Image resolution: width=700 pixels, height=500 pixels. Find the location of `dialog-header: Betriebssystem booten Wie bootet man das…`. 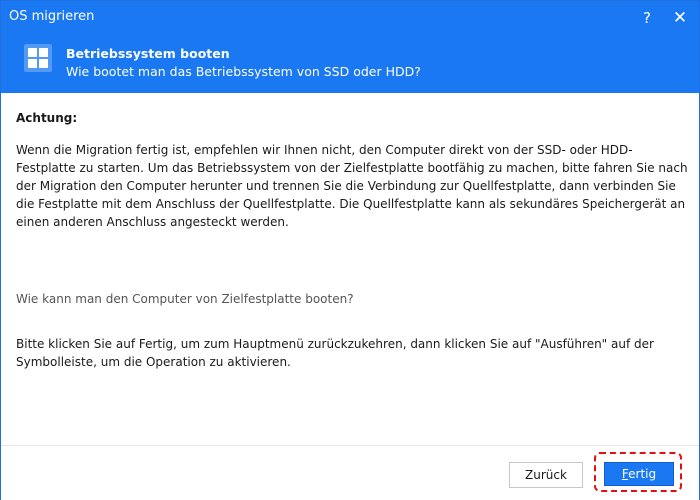

dialog-header: Betriebssystem booten Wie bootet man das… is located at coordinates (350, 64).